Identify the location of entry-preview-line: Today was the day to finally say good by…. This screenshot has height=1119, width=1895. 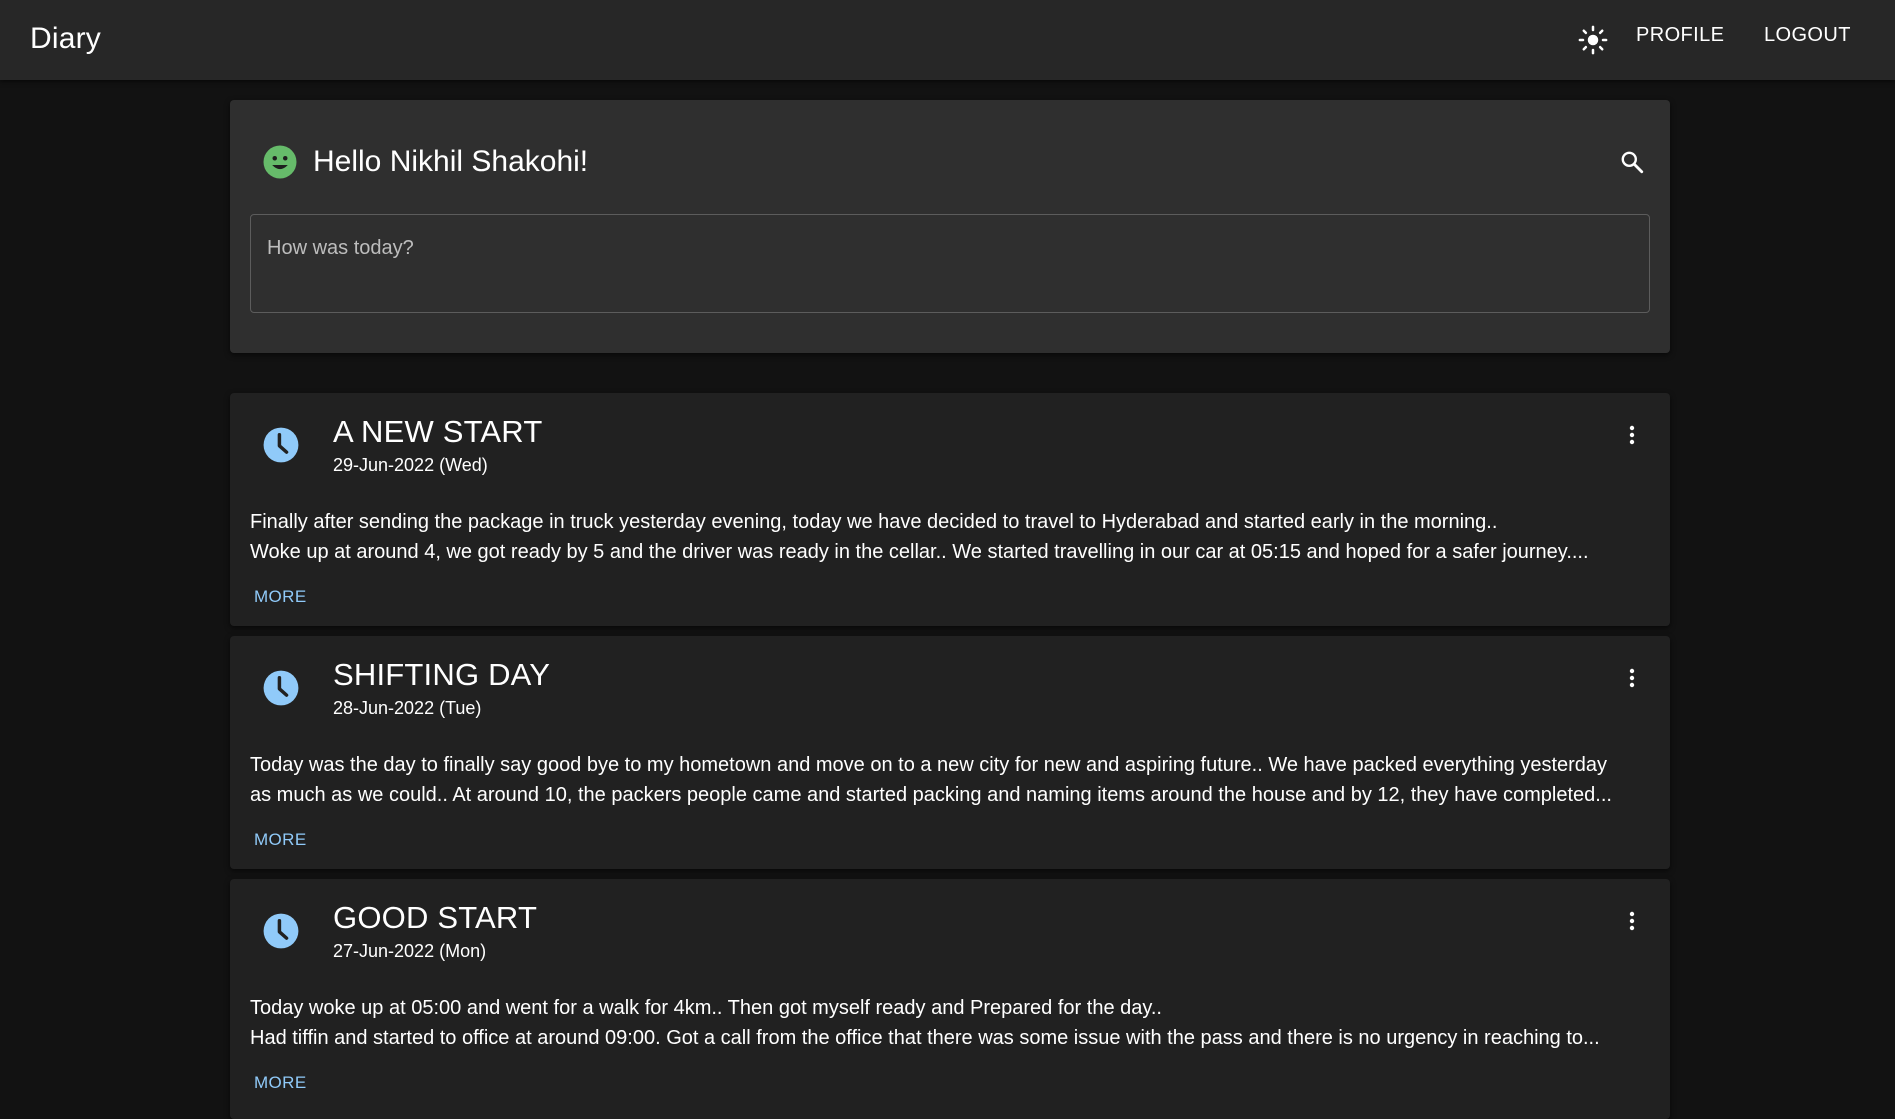
(929, 765).